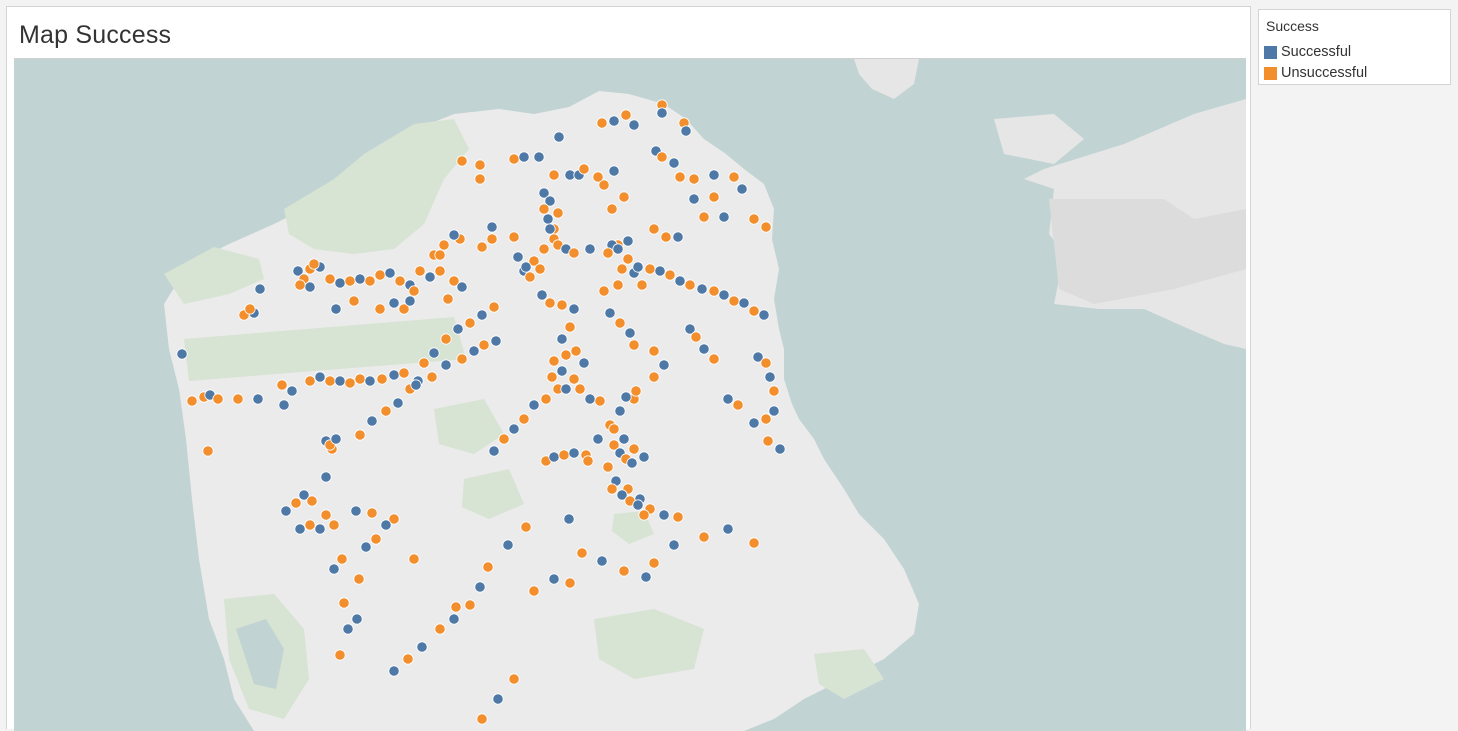 The width and height of the screenshot is (1458, 731). Describe the element at coordinates (1355, 53) in the screenshot. I see `legend-item-successful: Successful` at that location.